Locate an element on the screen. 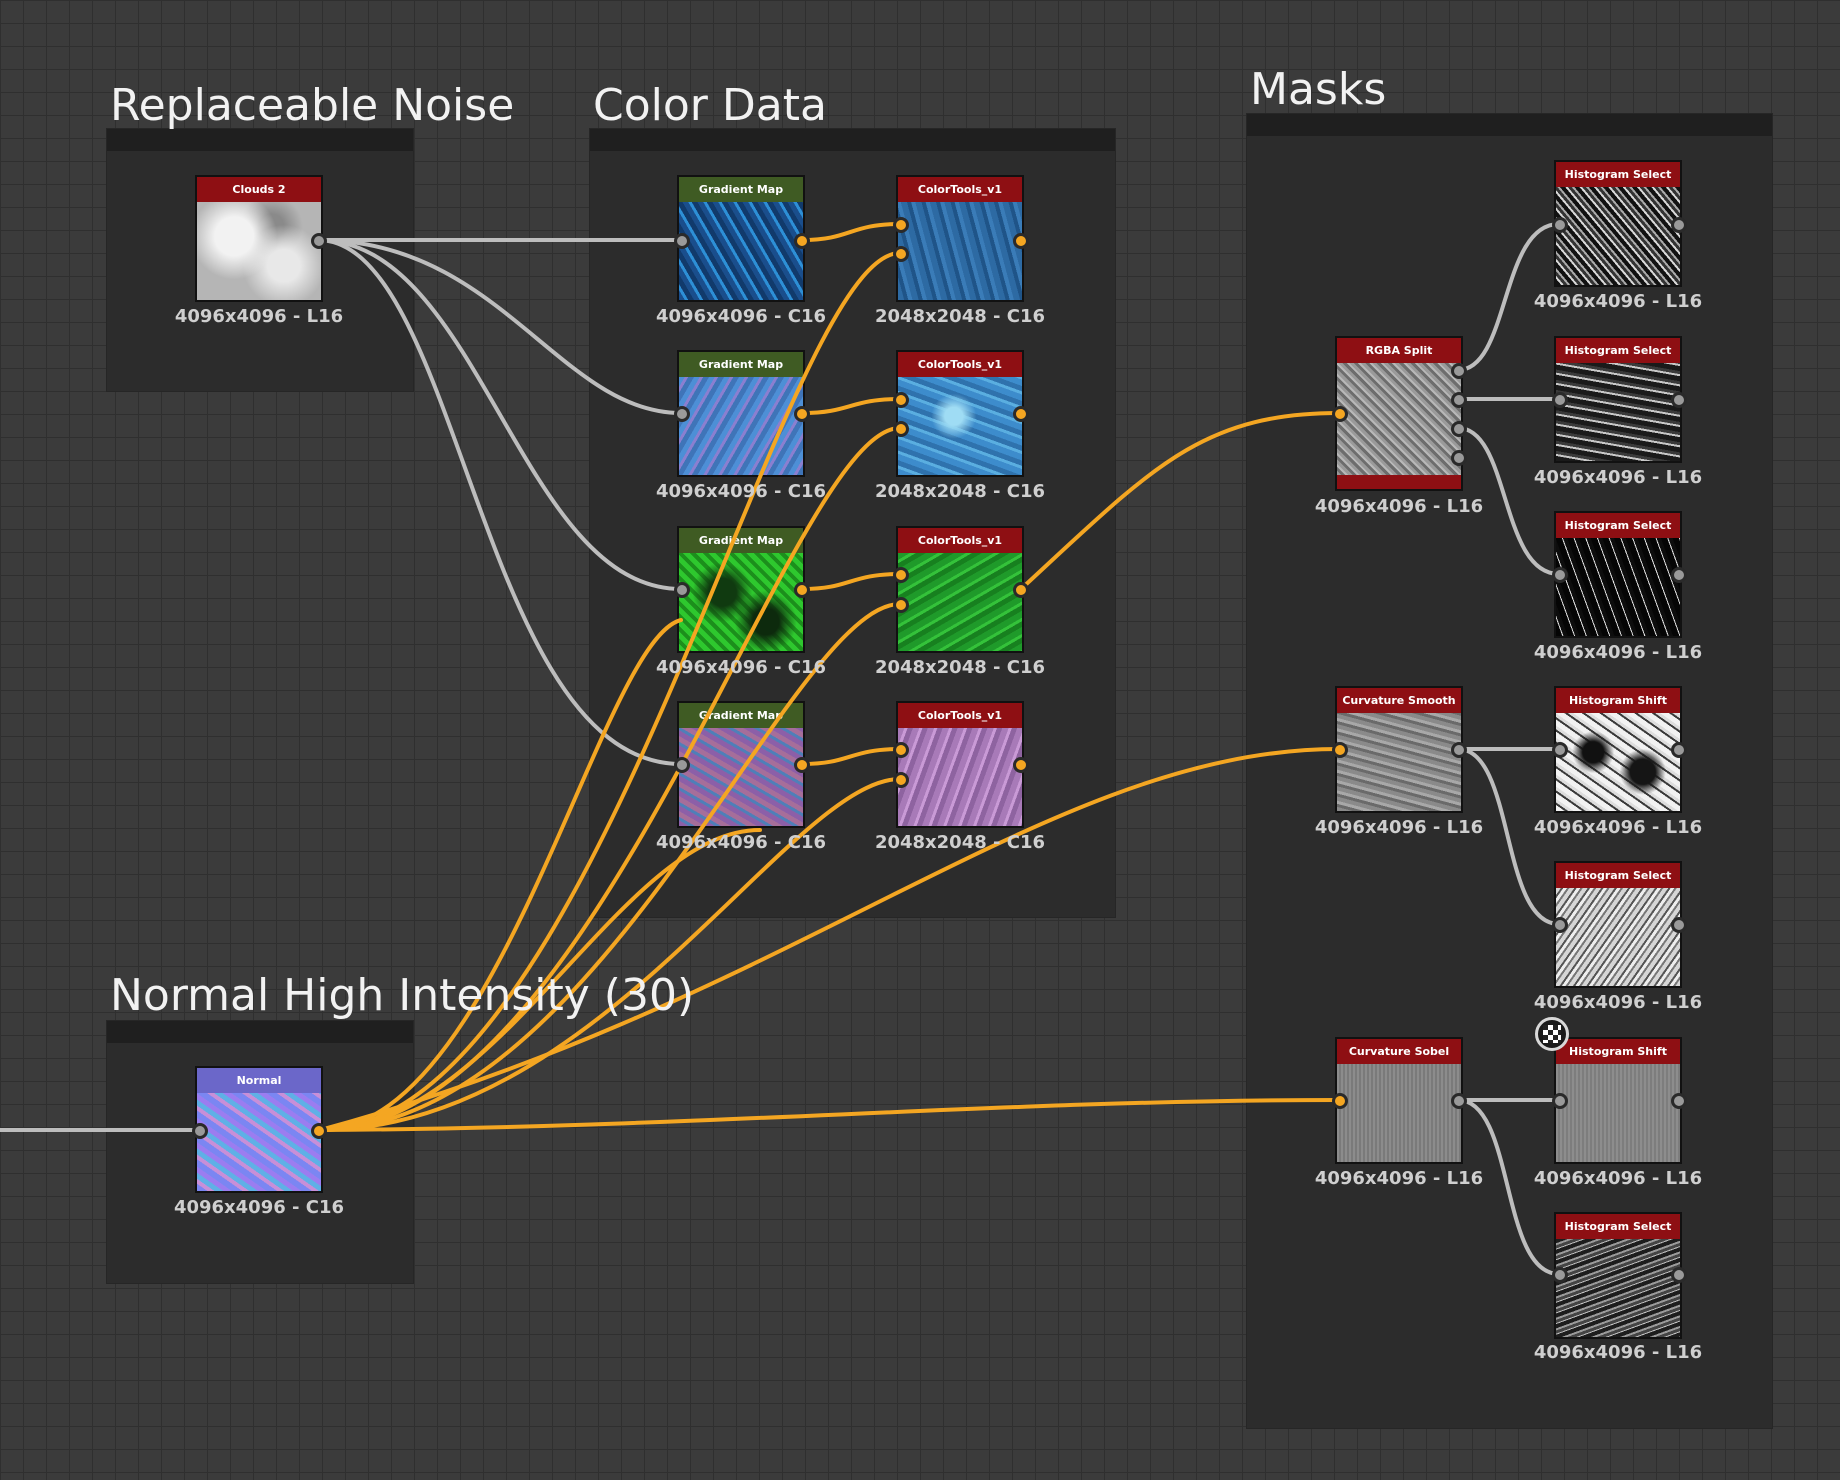 The image size is (1840, 1480). checker-pattern is located at coordinates (1552, 1034).